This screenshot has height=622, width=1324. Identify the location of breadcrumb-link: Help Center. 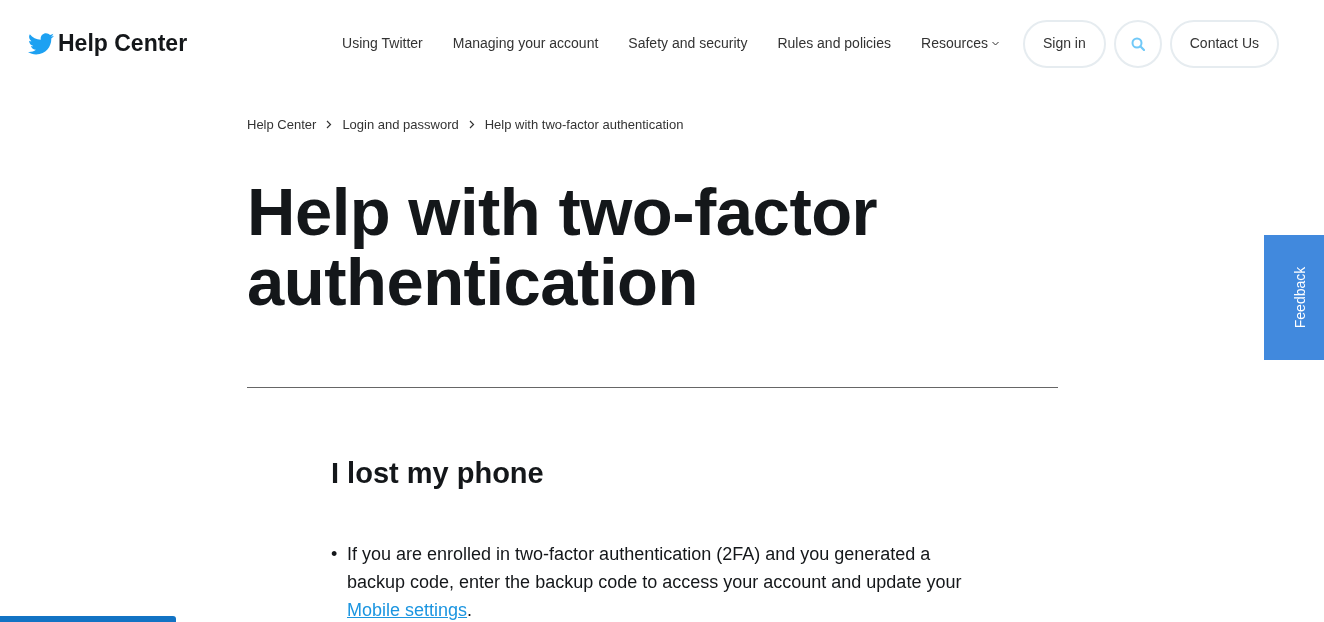
(282, 125).